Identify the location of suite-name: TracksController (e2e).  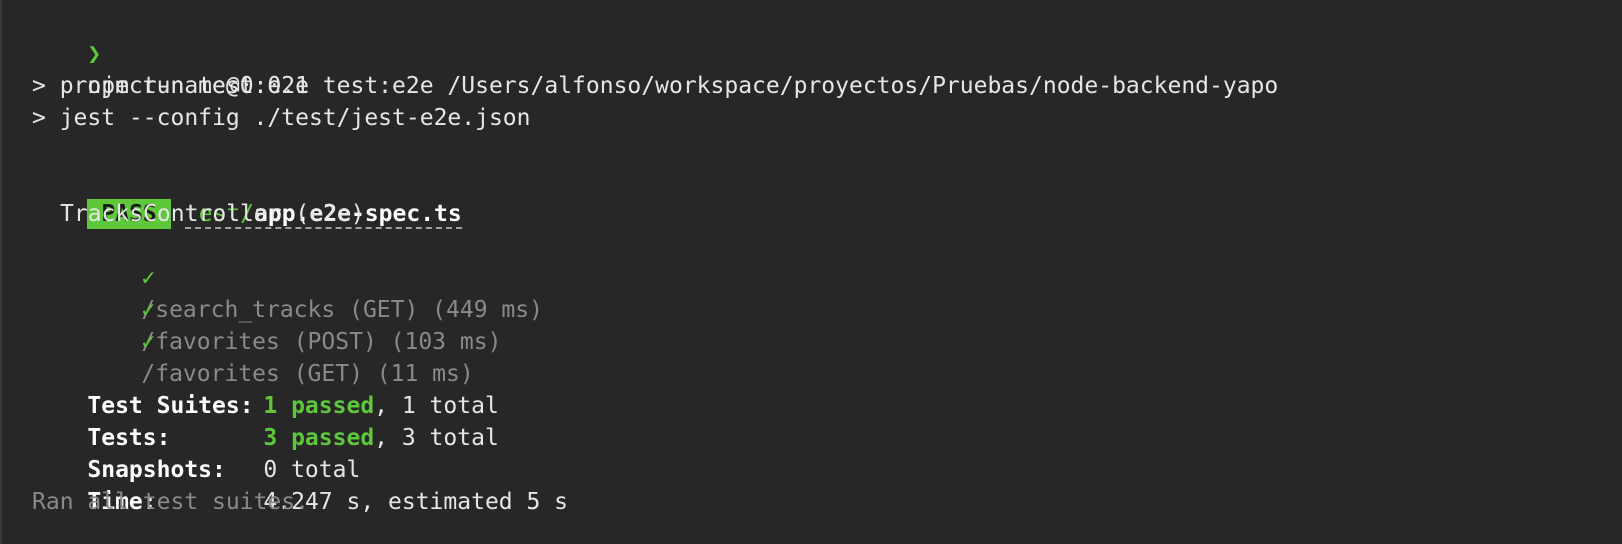
(212, 214).